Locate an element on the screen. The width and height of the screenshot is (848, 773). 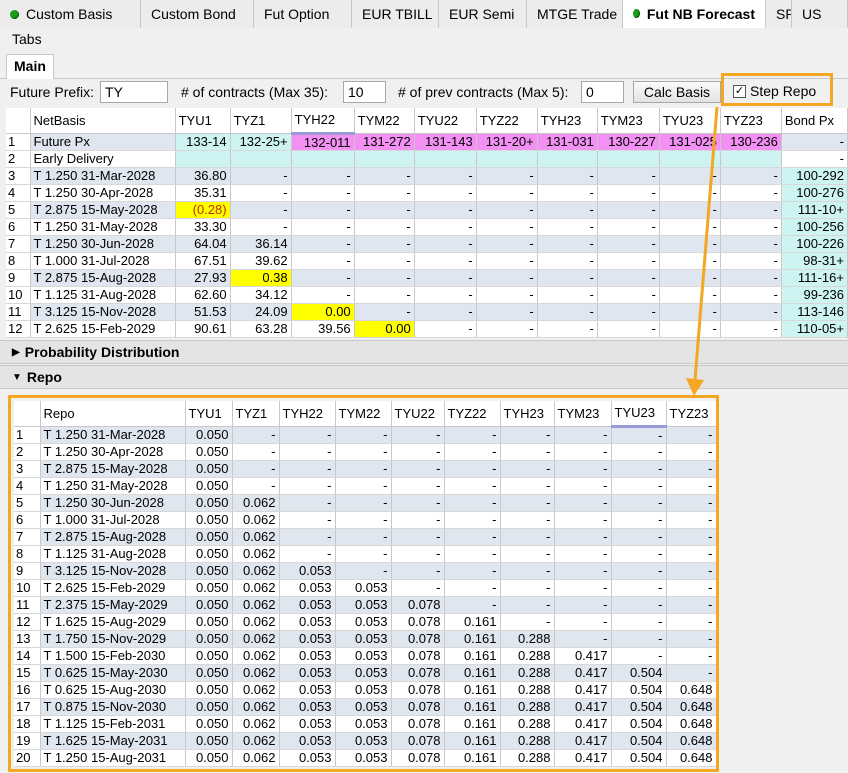
row-number: 1 is located at coordinates (27, 435).